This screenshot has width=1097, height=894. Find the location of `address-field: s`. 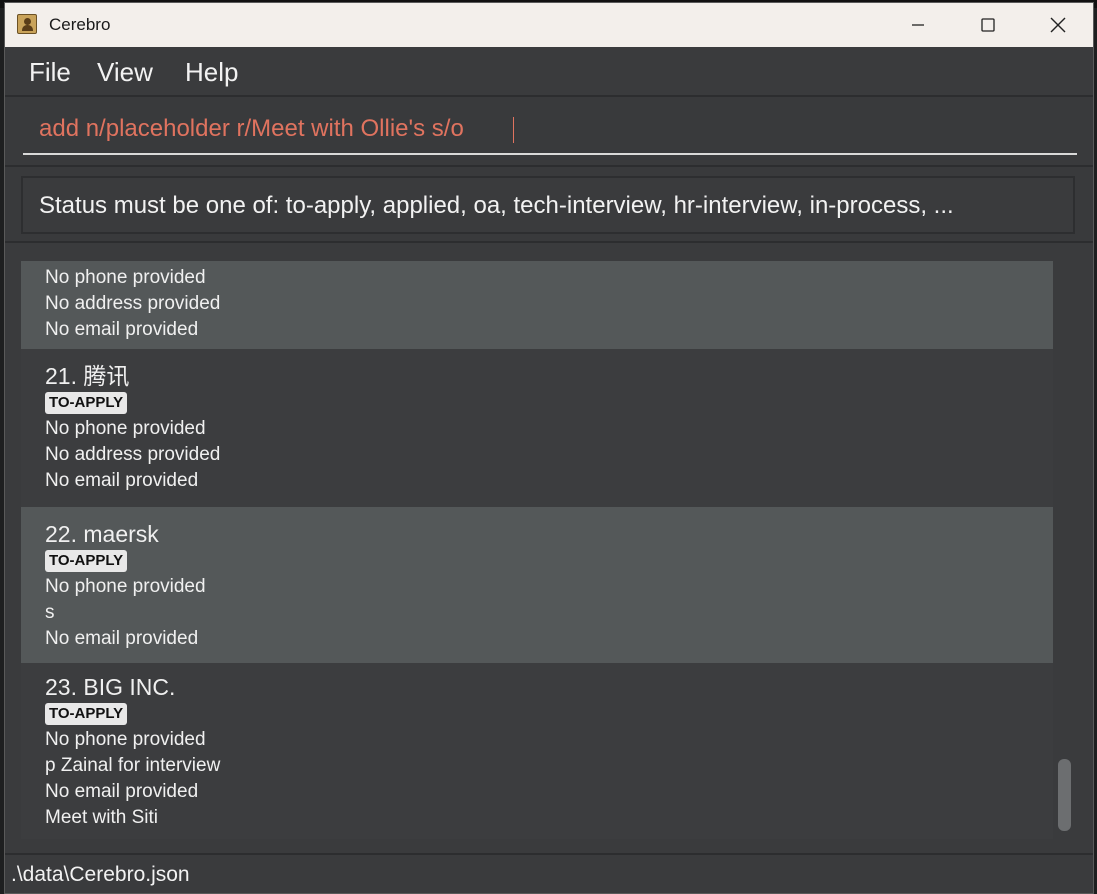

address-field: s is located at coordinates (50, 612).